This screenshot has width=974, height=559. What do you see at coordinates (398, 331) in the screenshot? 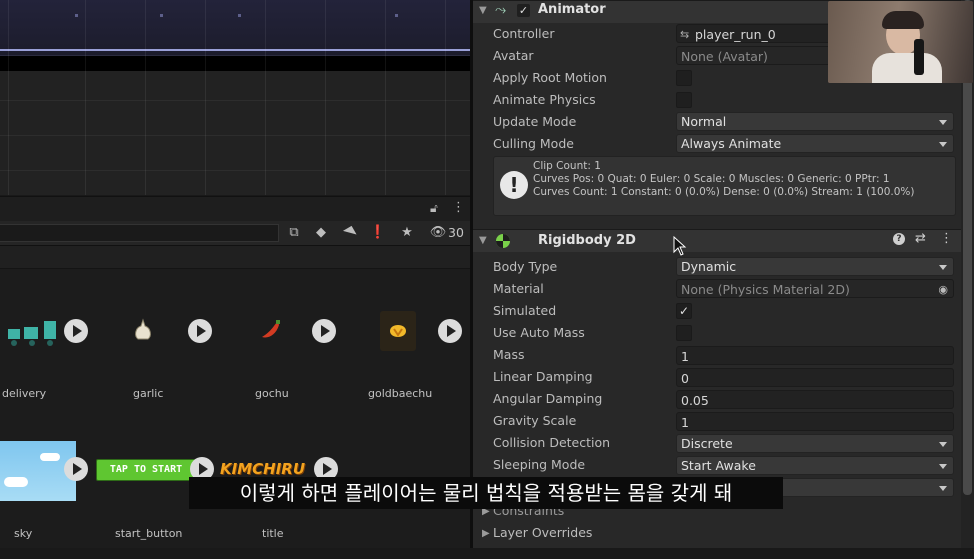
I see `goldbaechu-thumbnail` at bounding box center [398, 331].